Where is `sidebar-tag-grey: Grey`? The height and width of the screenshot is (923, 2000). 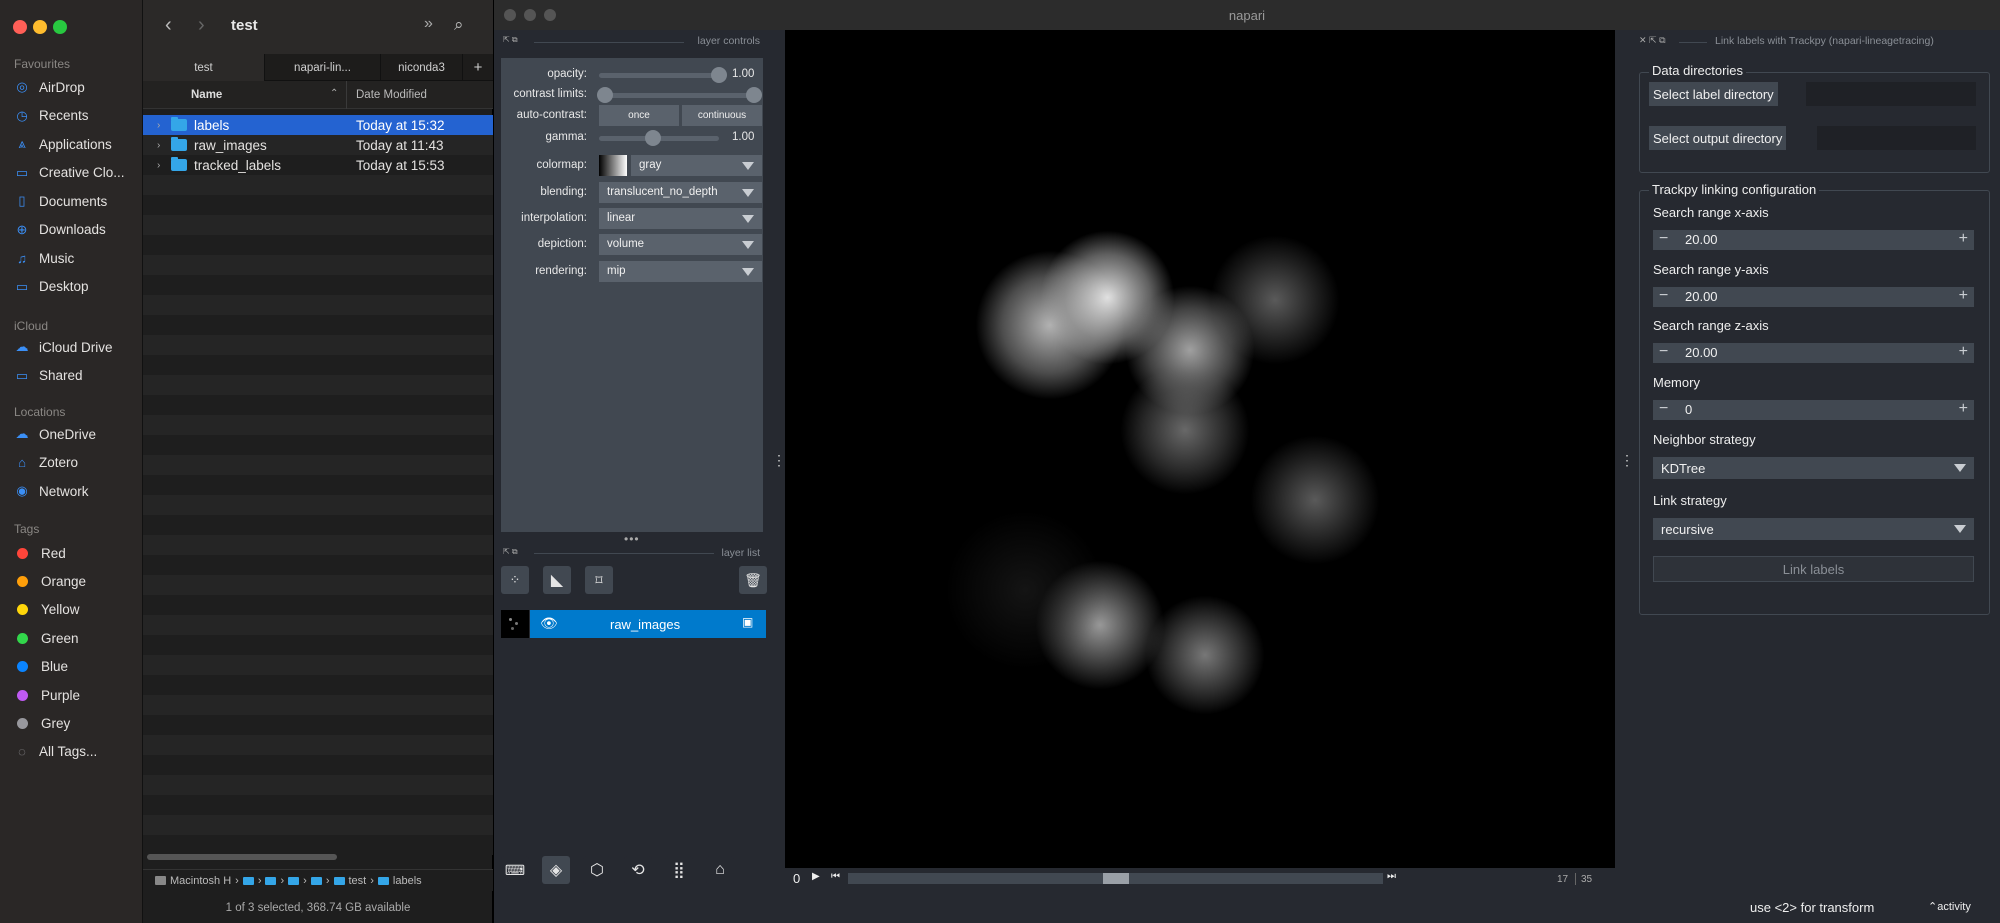
sidebar-tag-grey: Grey is located at coordinates (77, 723).